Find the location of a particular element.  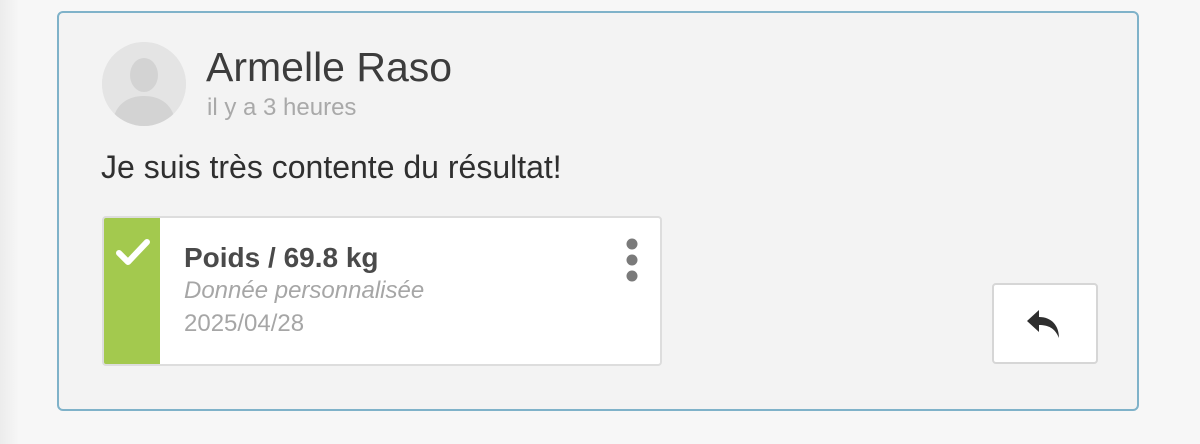

data-entry-date: 2025/04/28 is located at coordinates (244, 323).